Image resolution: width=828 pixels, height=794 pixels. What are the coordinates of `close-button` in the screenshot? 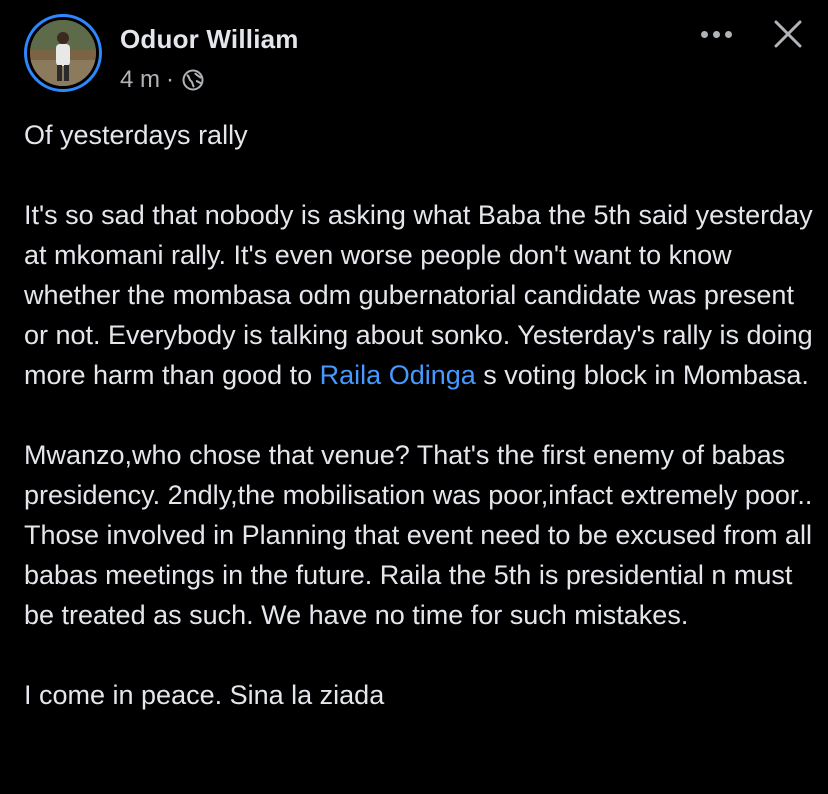 It's located at (788, 34).